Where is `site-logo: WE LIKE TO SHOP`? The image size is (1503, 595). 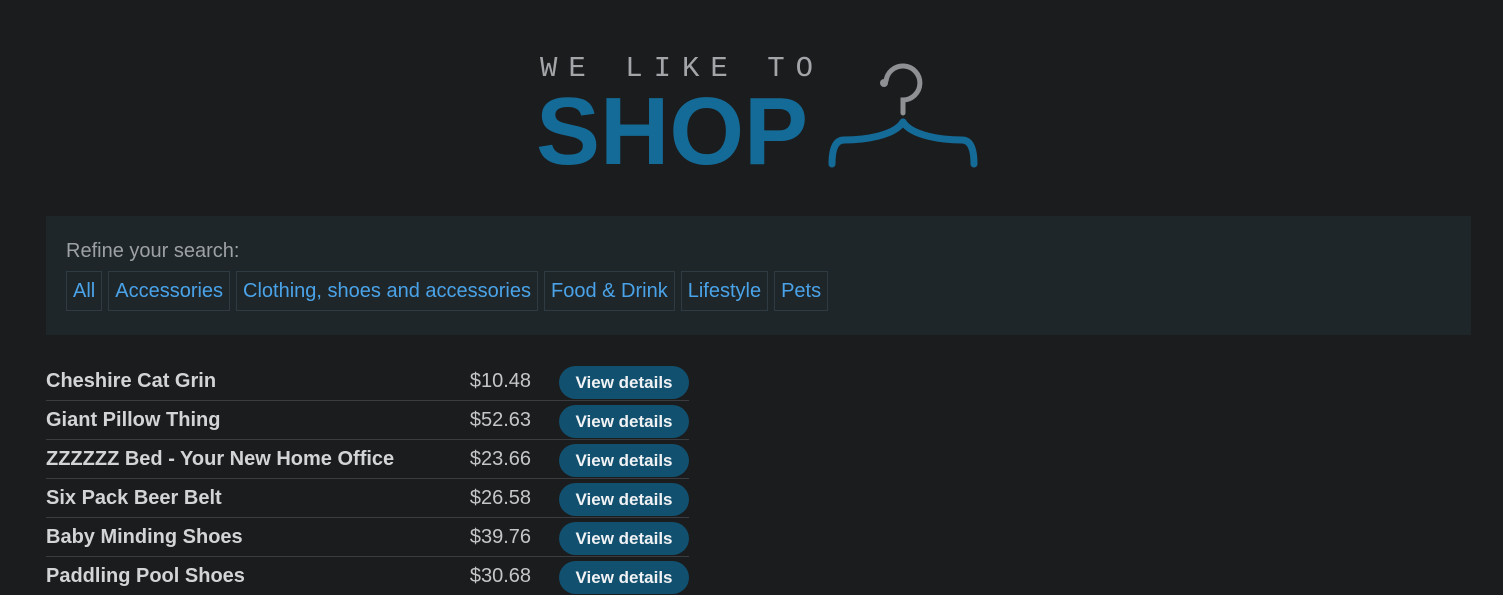
site-logo: WE LIKE TO SHOP is located at coordinates (761, 117).